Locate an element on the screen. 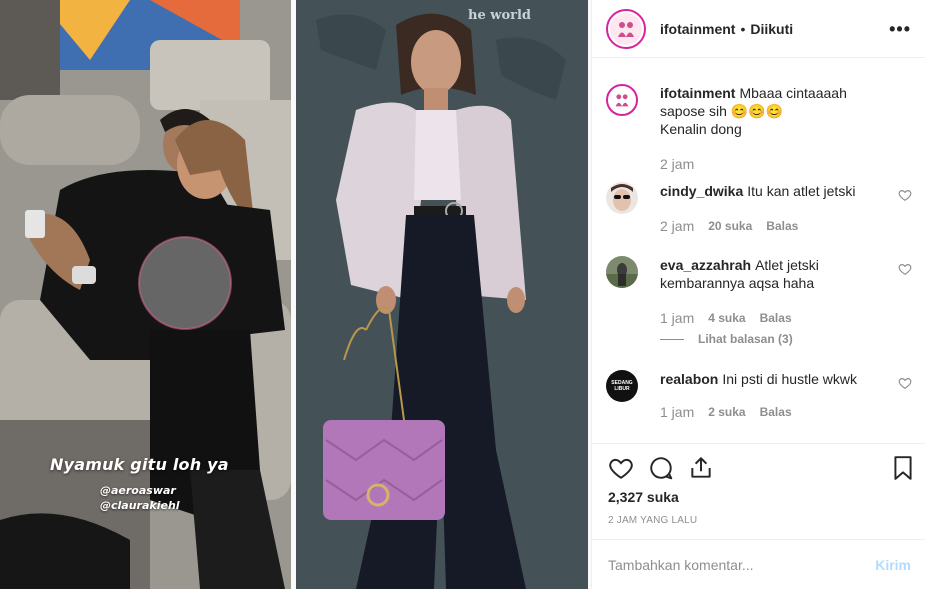 The height and width of the screenshot is (589, 925). ifotainment-logo-icon is located at coordinates (626, 28).